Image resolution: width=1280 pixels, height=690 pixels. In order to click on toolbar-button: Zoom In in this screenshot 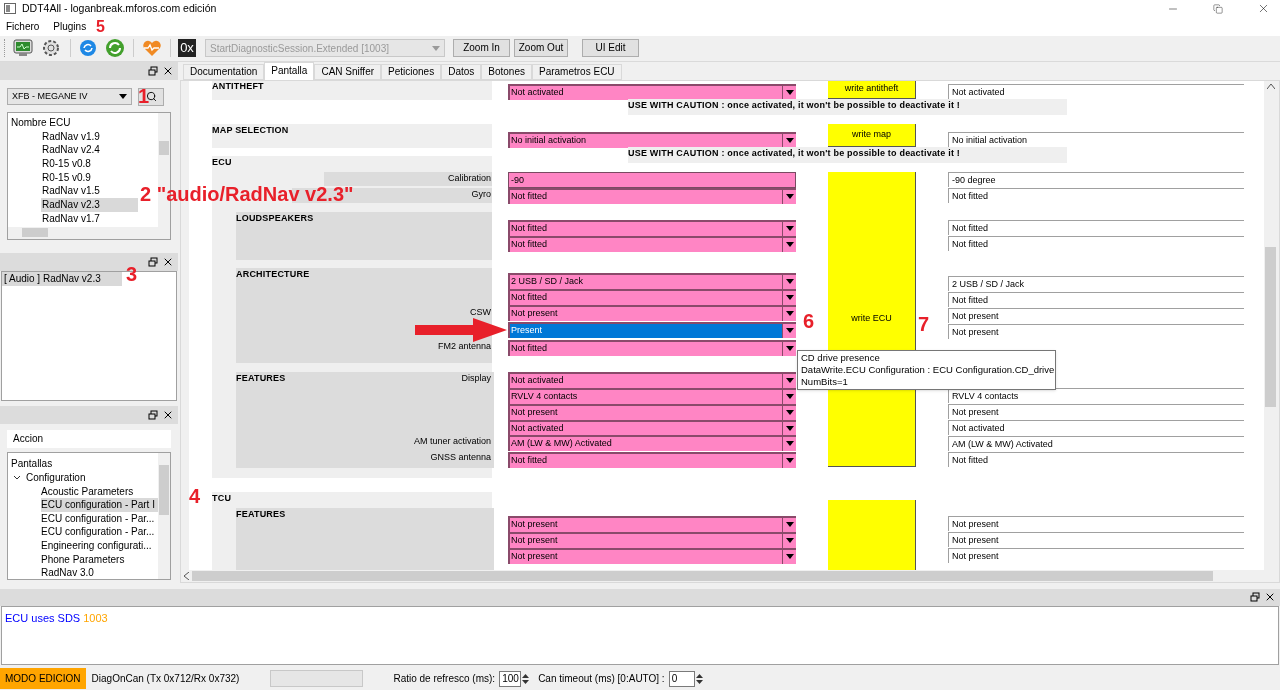, I will do `click(481, 48)`.